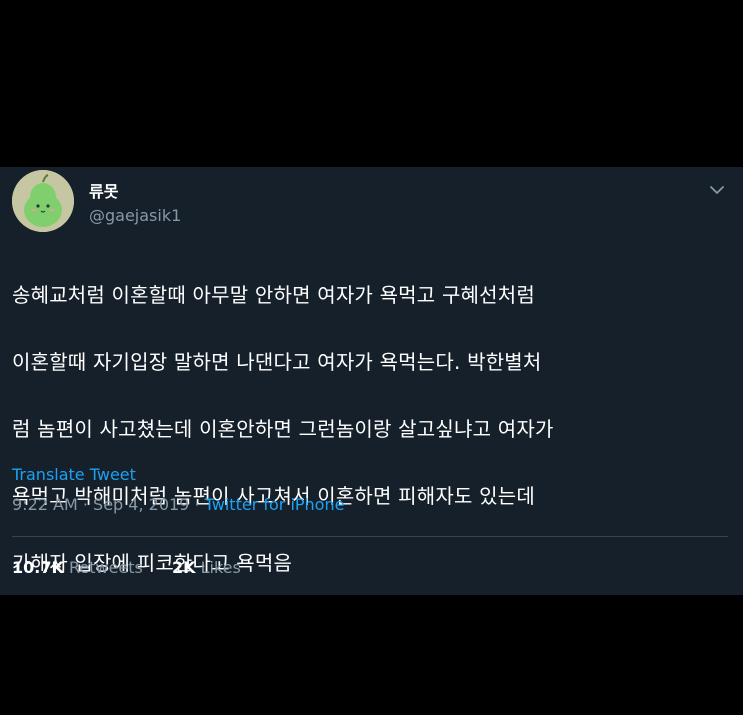 This screenshot has height=715, width=743. I want to click on likes-label: Likes, so click(220, 567).